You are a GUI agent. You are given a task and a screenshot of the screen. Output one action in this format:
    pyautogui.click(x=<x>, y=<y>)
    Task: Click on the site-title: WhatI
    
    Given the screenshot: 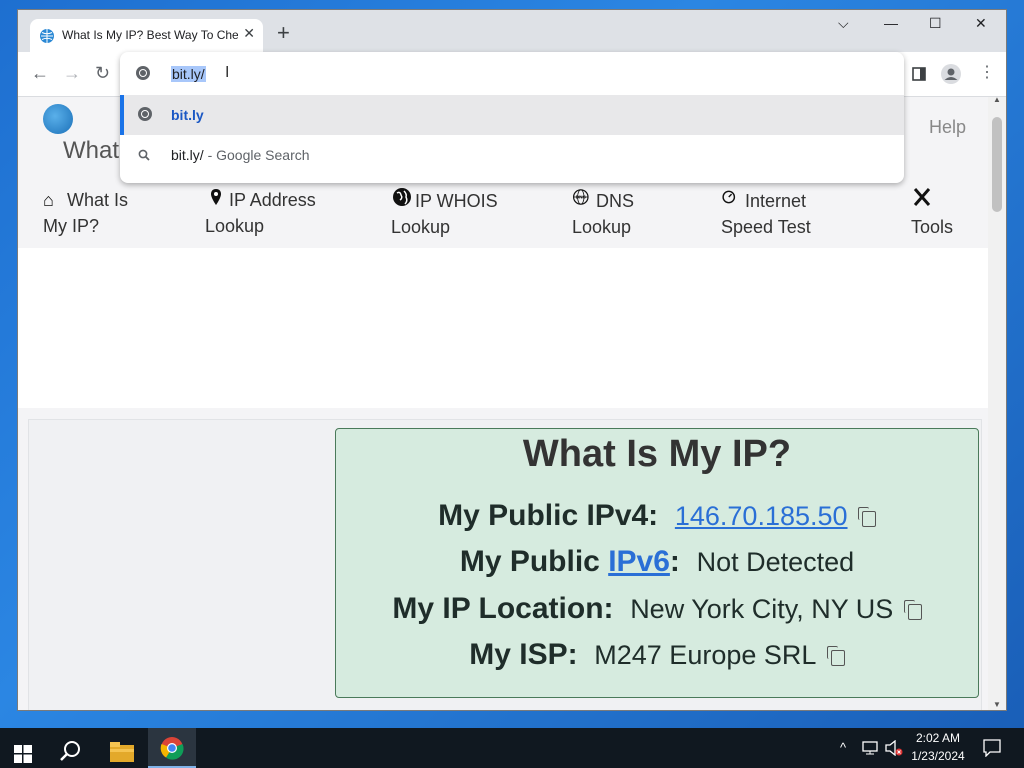 What is the action you would take?
    pyautogui.click(x=94, y=151)
    